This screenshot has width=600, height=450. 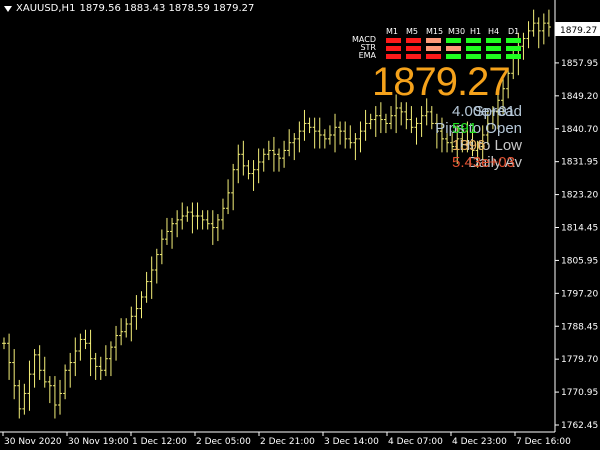 I want to click on info-value: 591, so click(x=465, y=128).